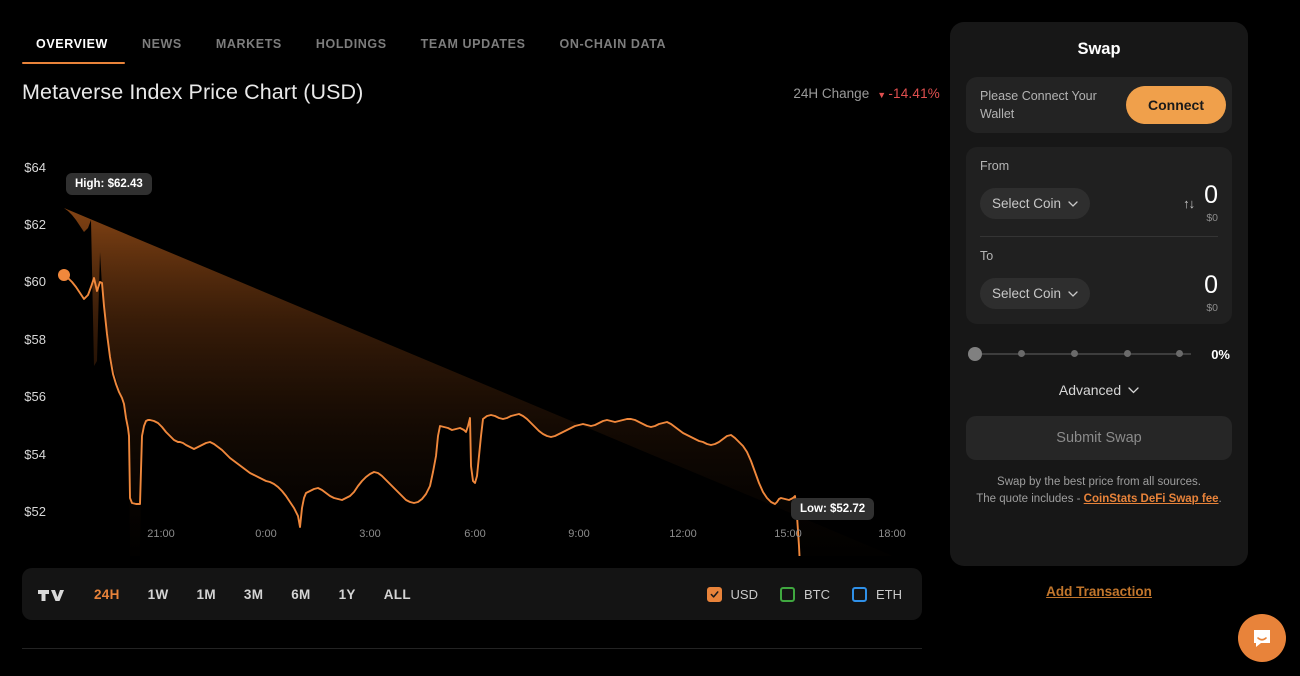 The image size is (1300, 676). What do you see at coordinates (248, 44) in the screenshot?
I see `tab-label: MARKETS` at bounding box center [248, 44].